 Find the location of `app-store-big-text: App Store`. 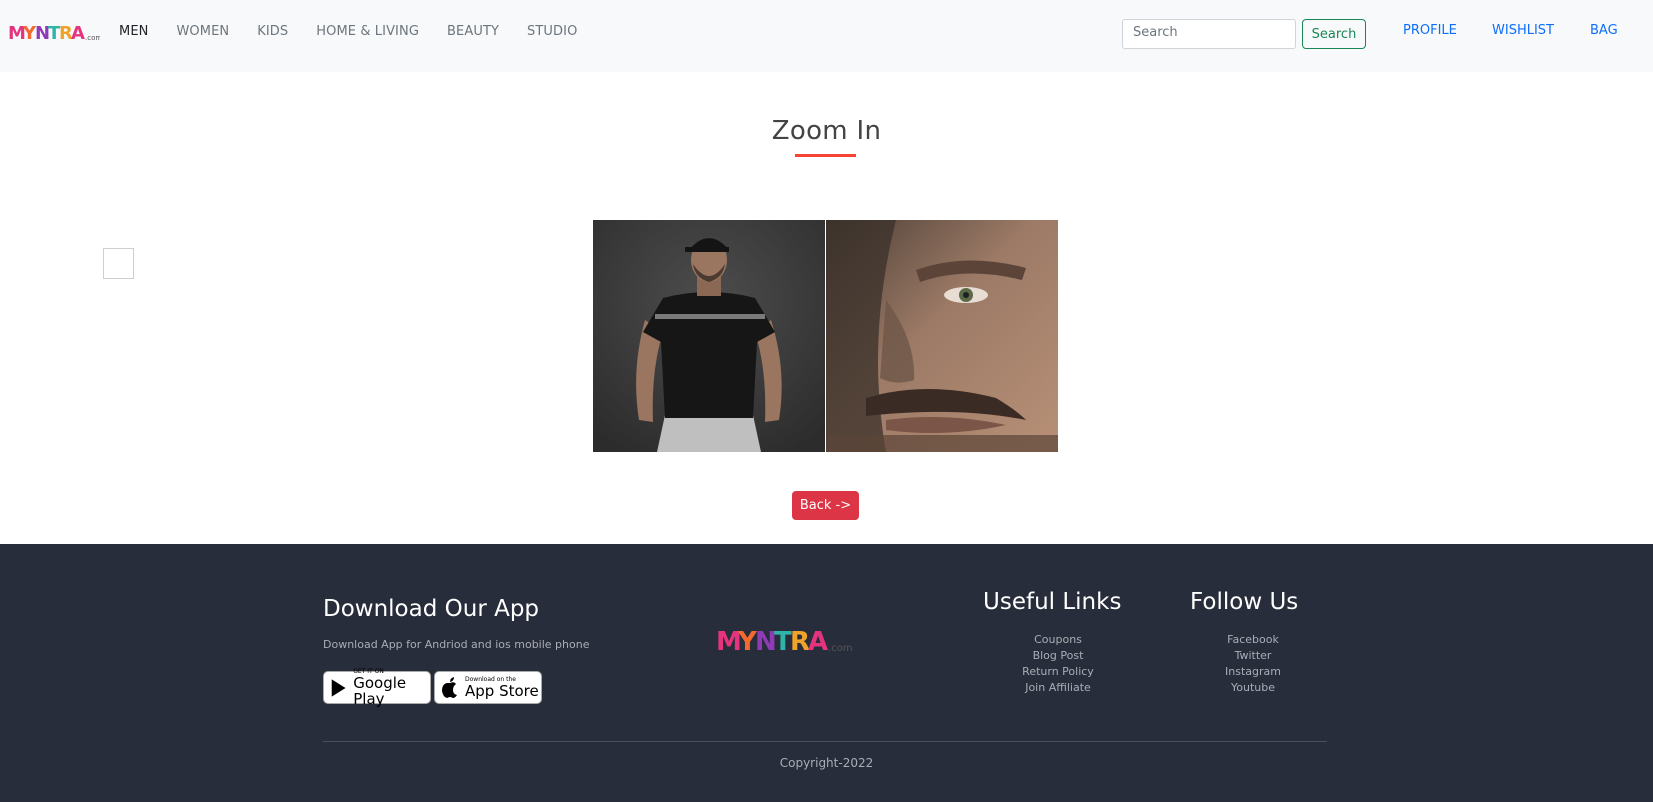

app-store-big-text: App Store is located at coordinates (502, 691).